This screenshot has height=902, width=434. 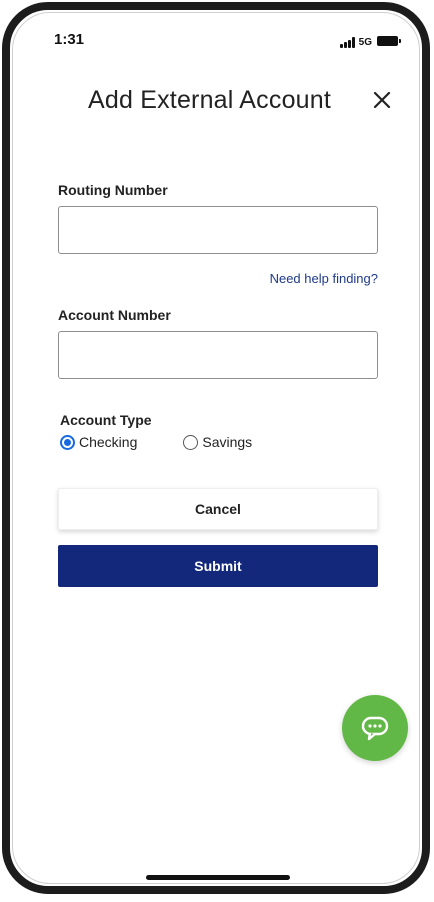 What do you see at coordinates (218, 509) in the screenshot?
I see `cancel-button: Cancel` at bounding box center [218, 509].